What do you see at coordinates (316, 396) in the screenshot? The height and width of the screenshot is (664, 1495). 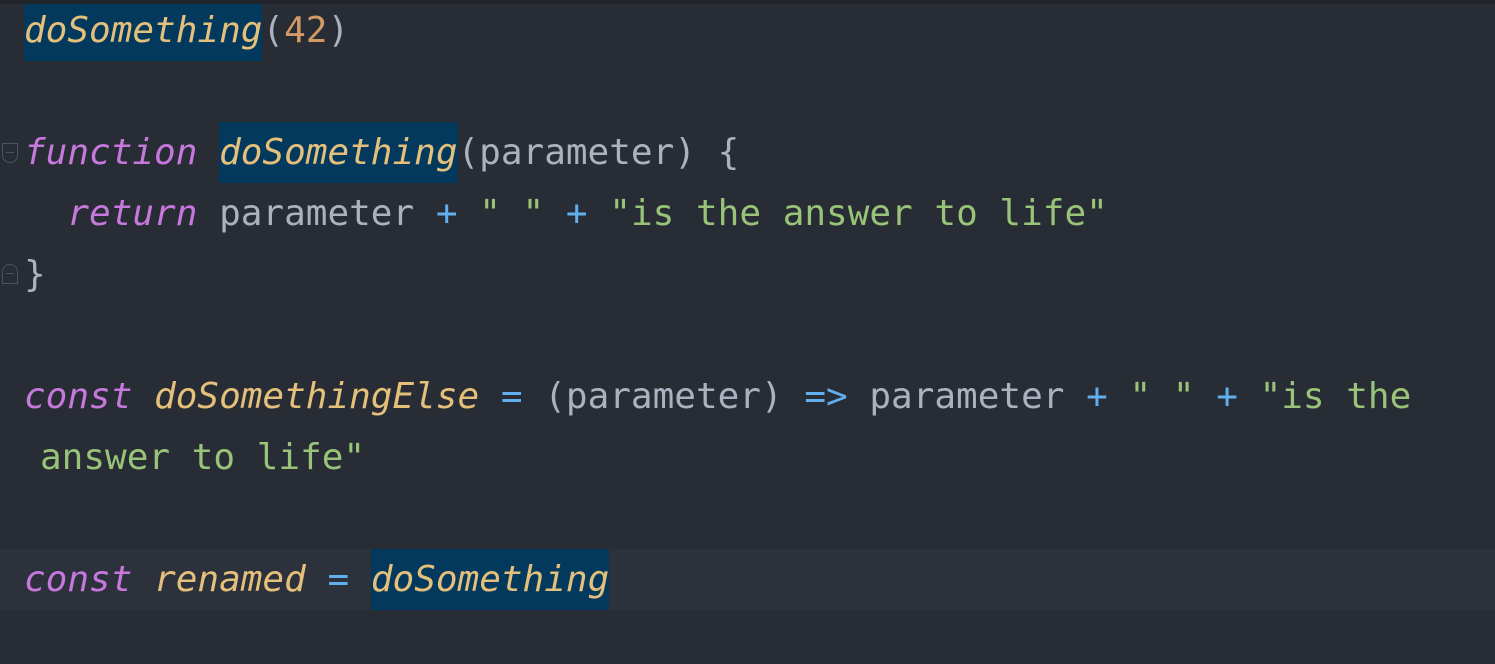 I see `variable-doSomethingElse: doSomethingElse` at bounding box center [316, 396].